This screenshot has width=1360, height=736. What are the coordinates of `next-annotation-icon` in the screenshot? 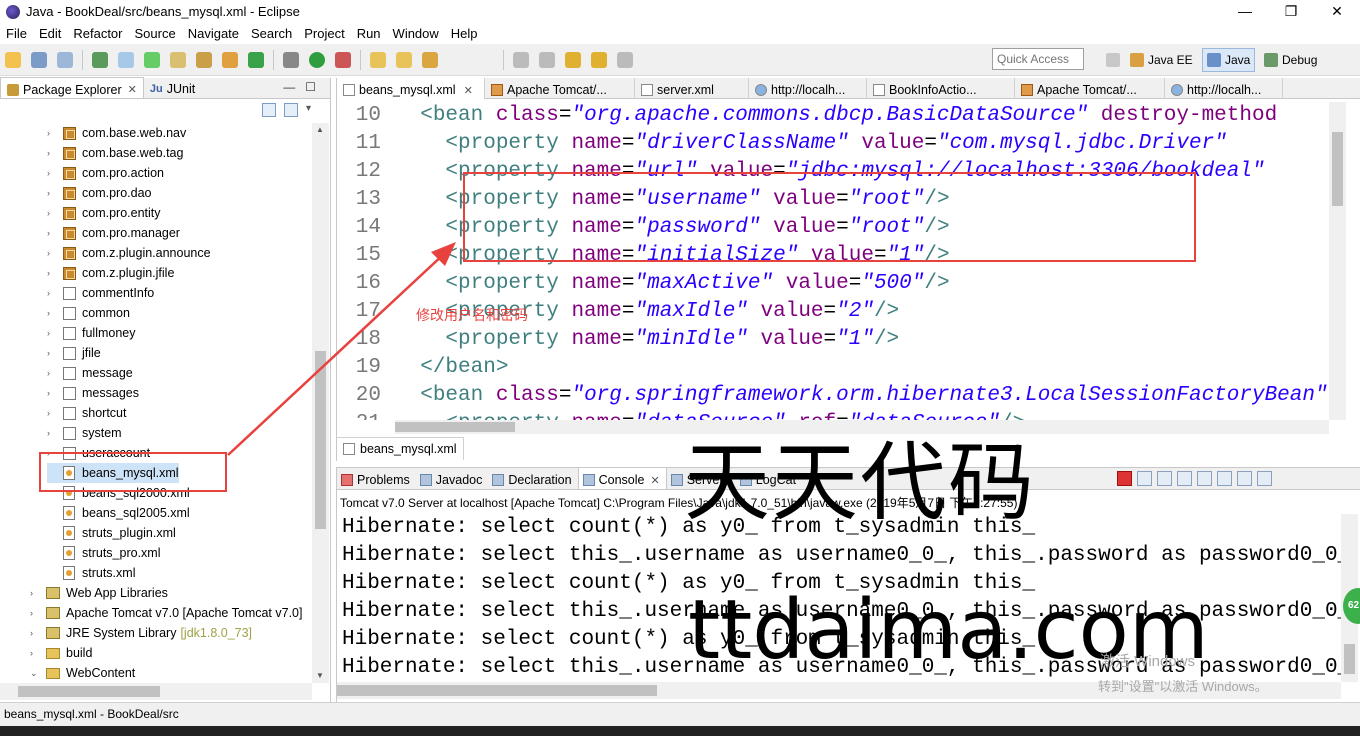 It's located at (521, 59).